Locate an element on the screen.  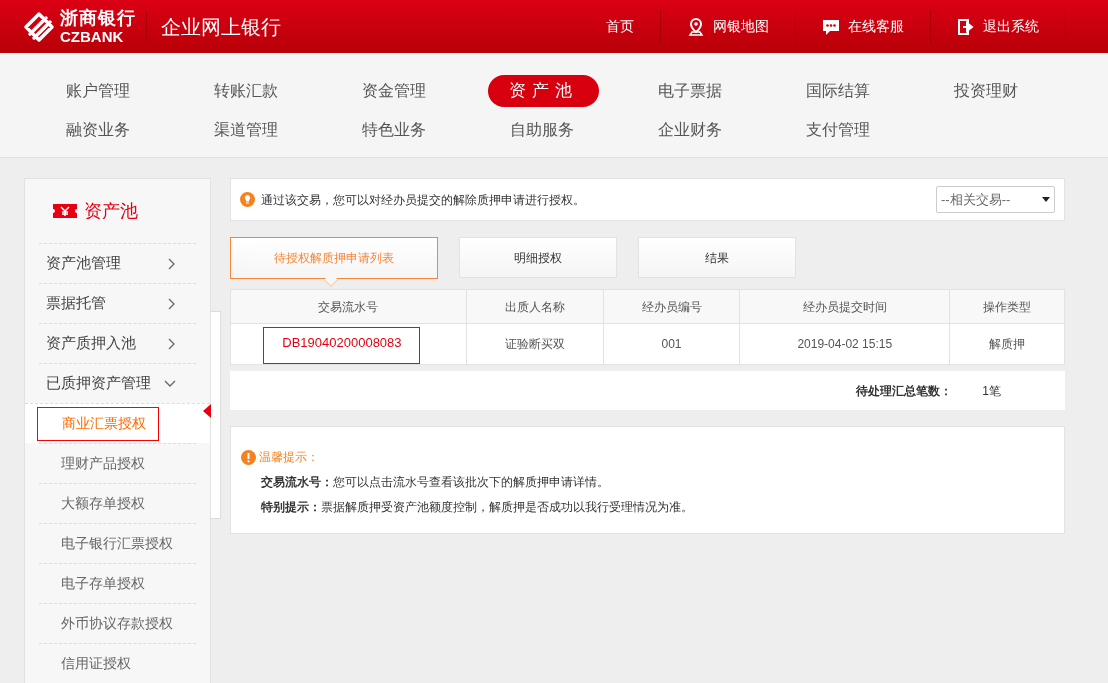
exit-icon is located at coordinates (966, 26).